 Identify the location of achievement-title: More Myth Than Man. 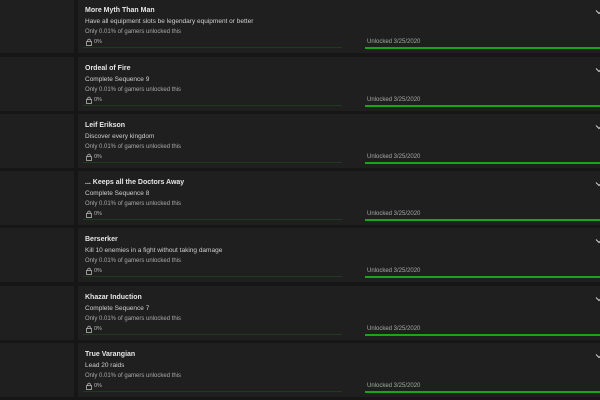
(120, 10).